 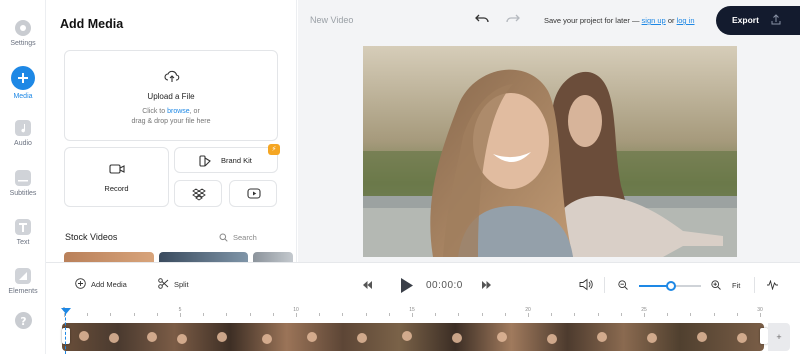 I want to click on ruler-label: 30, so click(x=760, y=310).